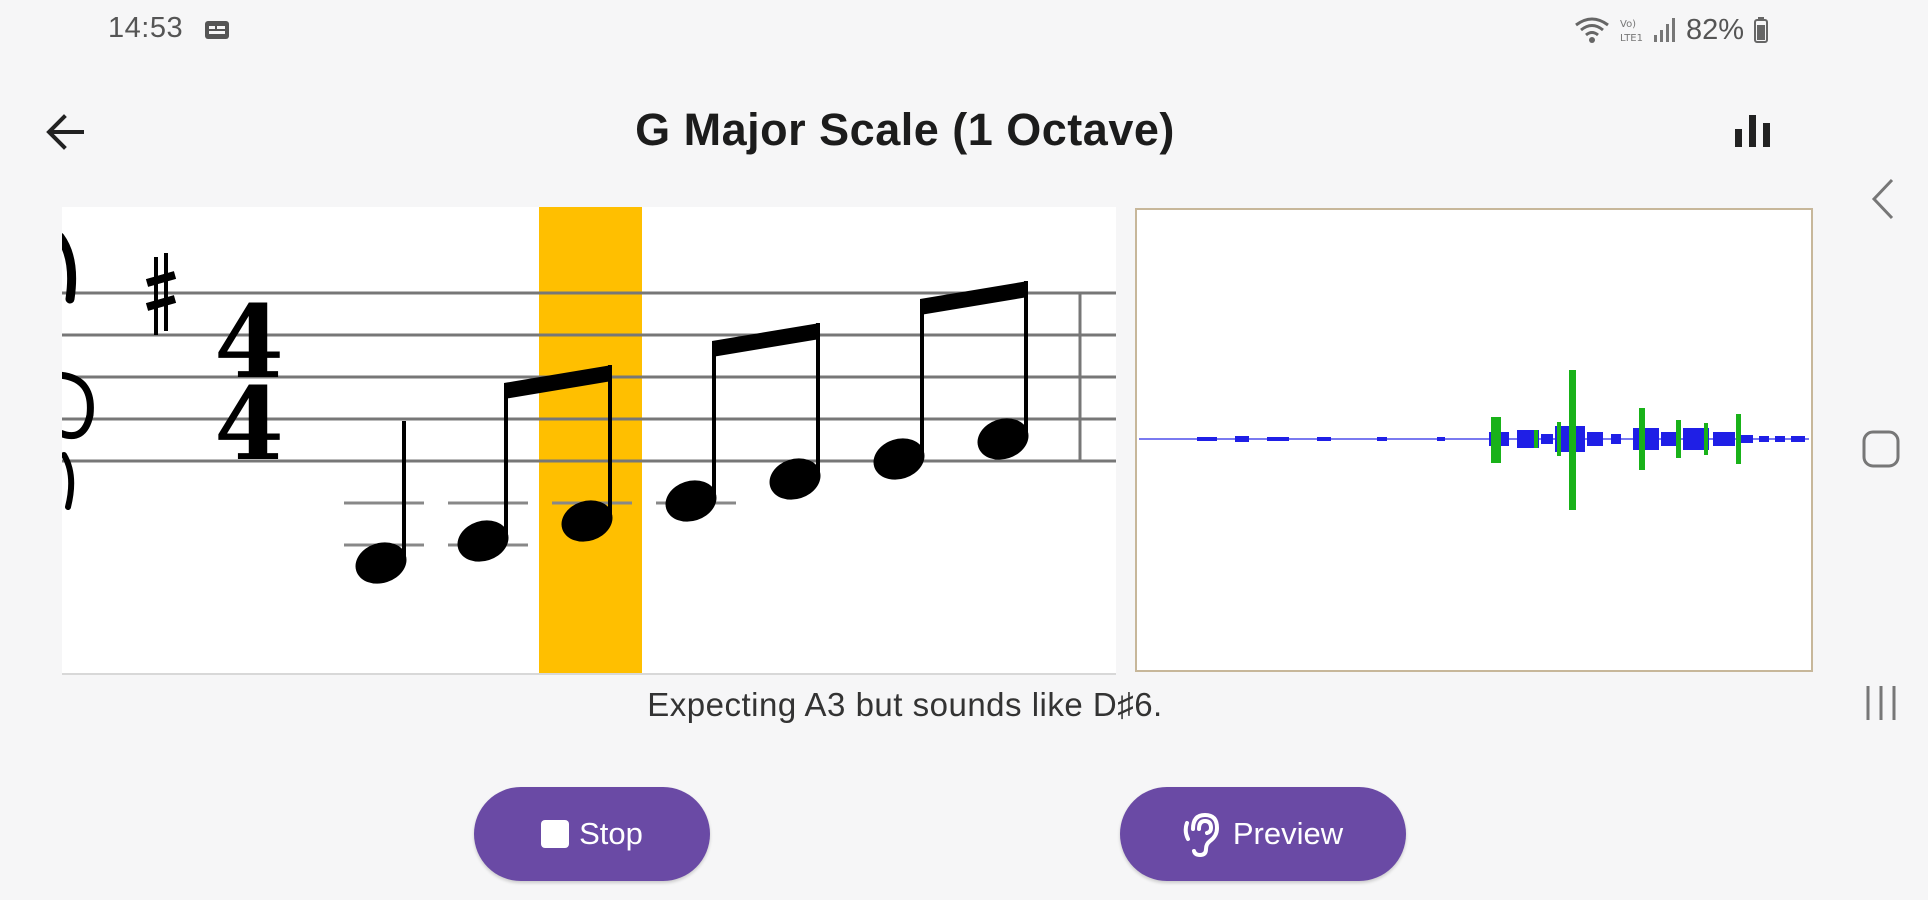 The width and height of the screenshot is (1928, 900). What do you see at coordinates (78, 371) in the screenshot?
I see `treble-clef-icon` at bounding box center [78, 371].